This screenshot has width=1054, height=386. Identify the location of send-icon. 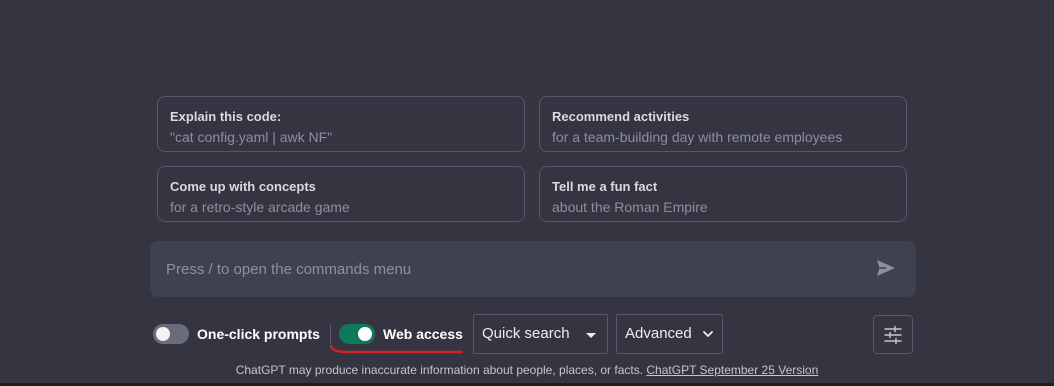
(886, 268).